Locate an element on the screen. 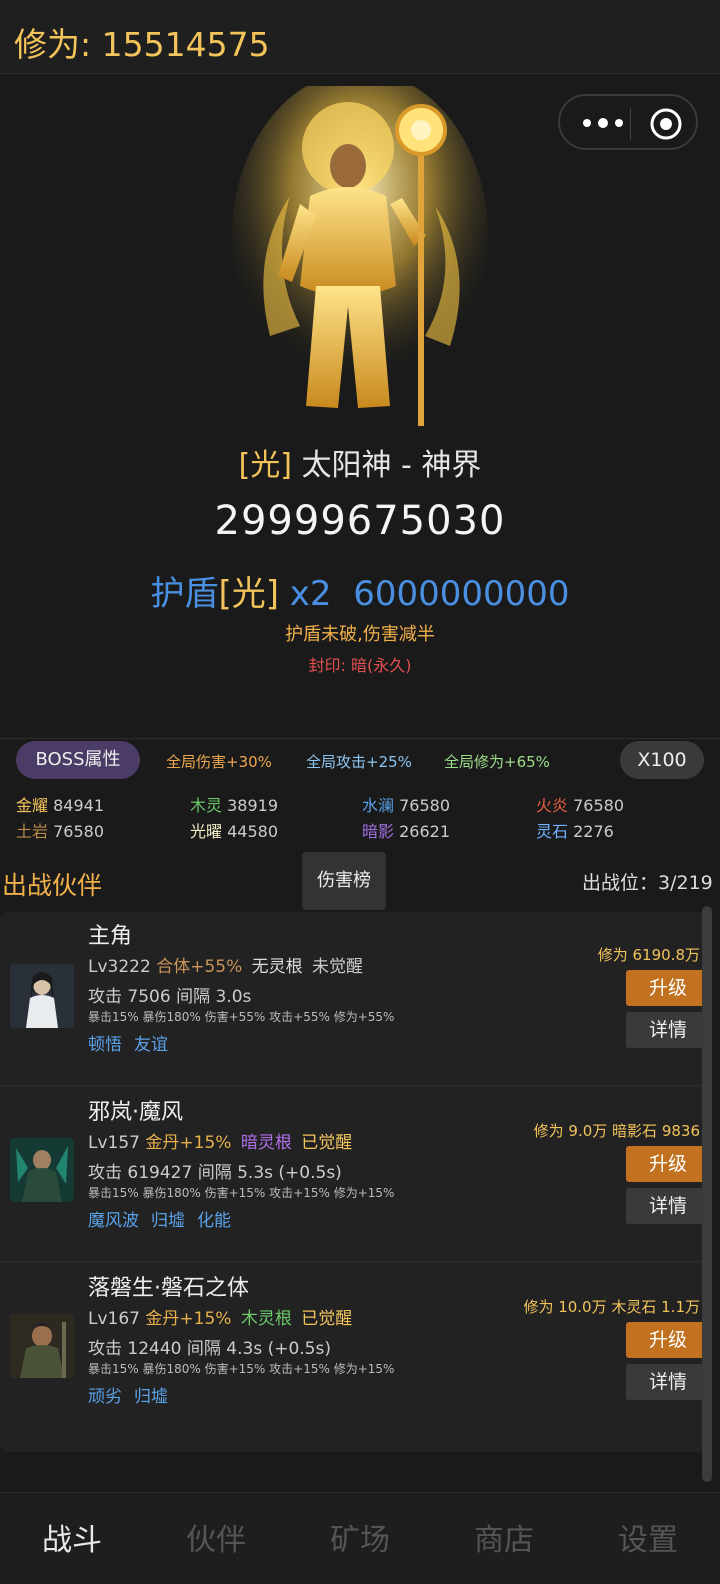  upgrade-cost: 修为 6190.8万 is located at coordinates (648, 955).